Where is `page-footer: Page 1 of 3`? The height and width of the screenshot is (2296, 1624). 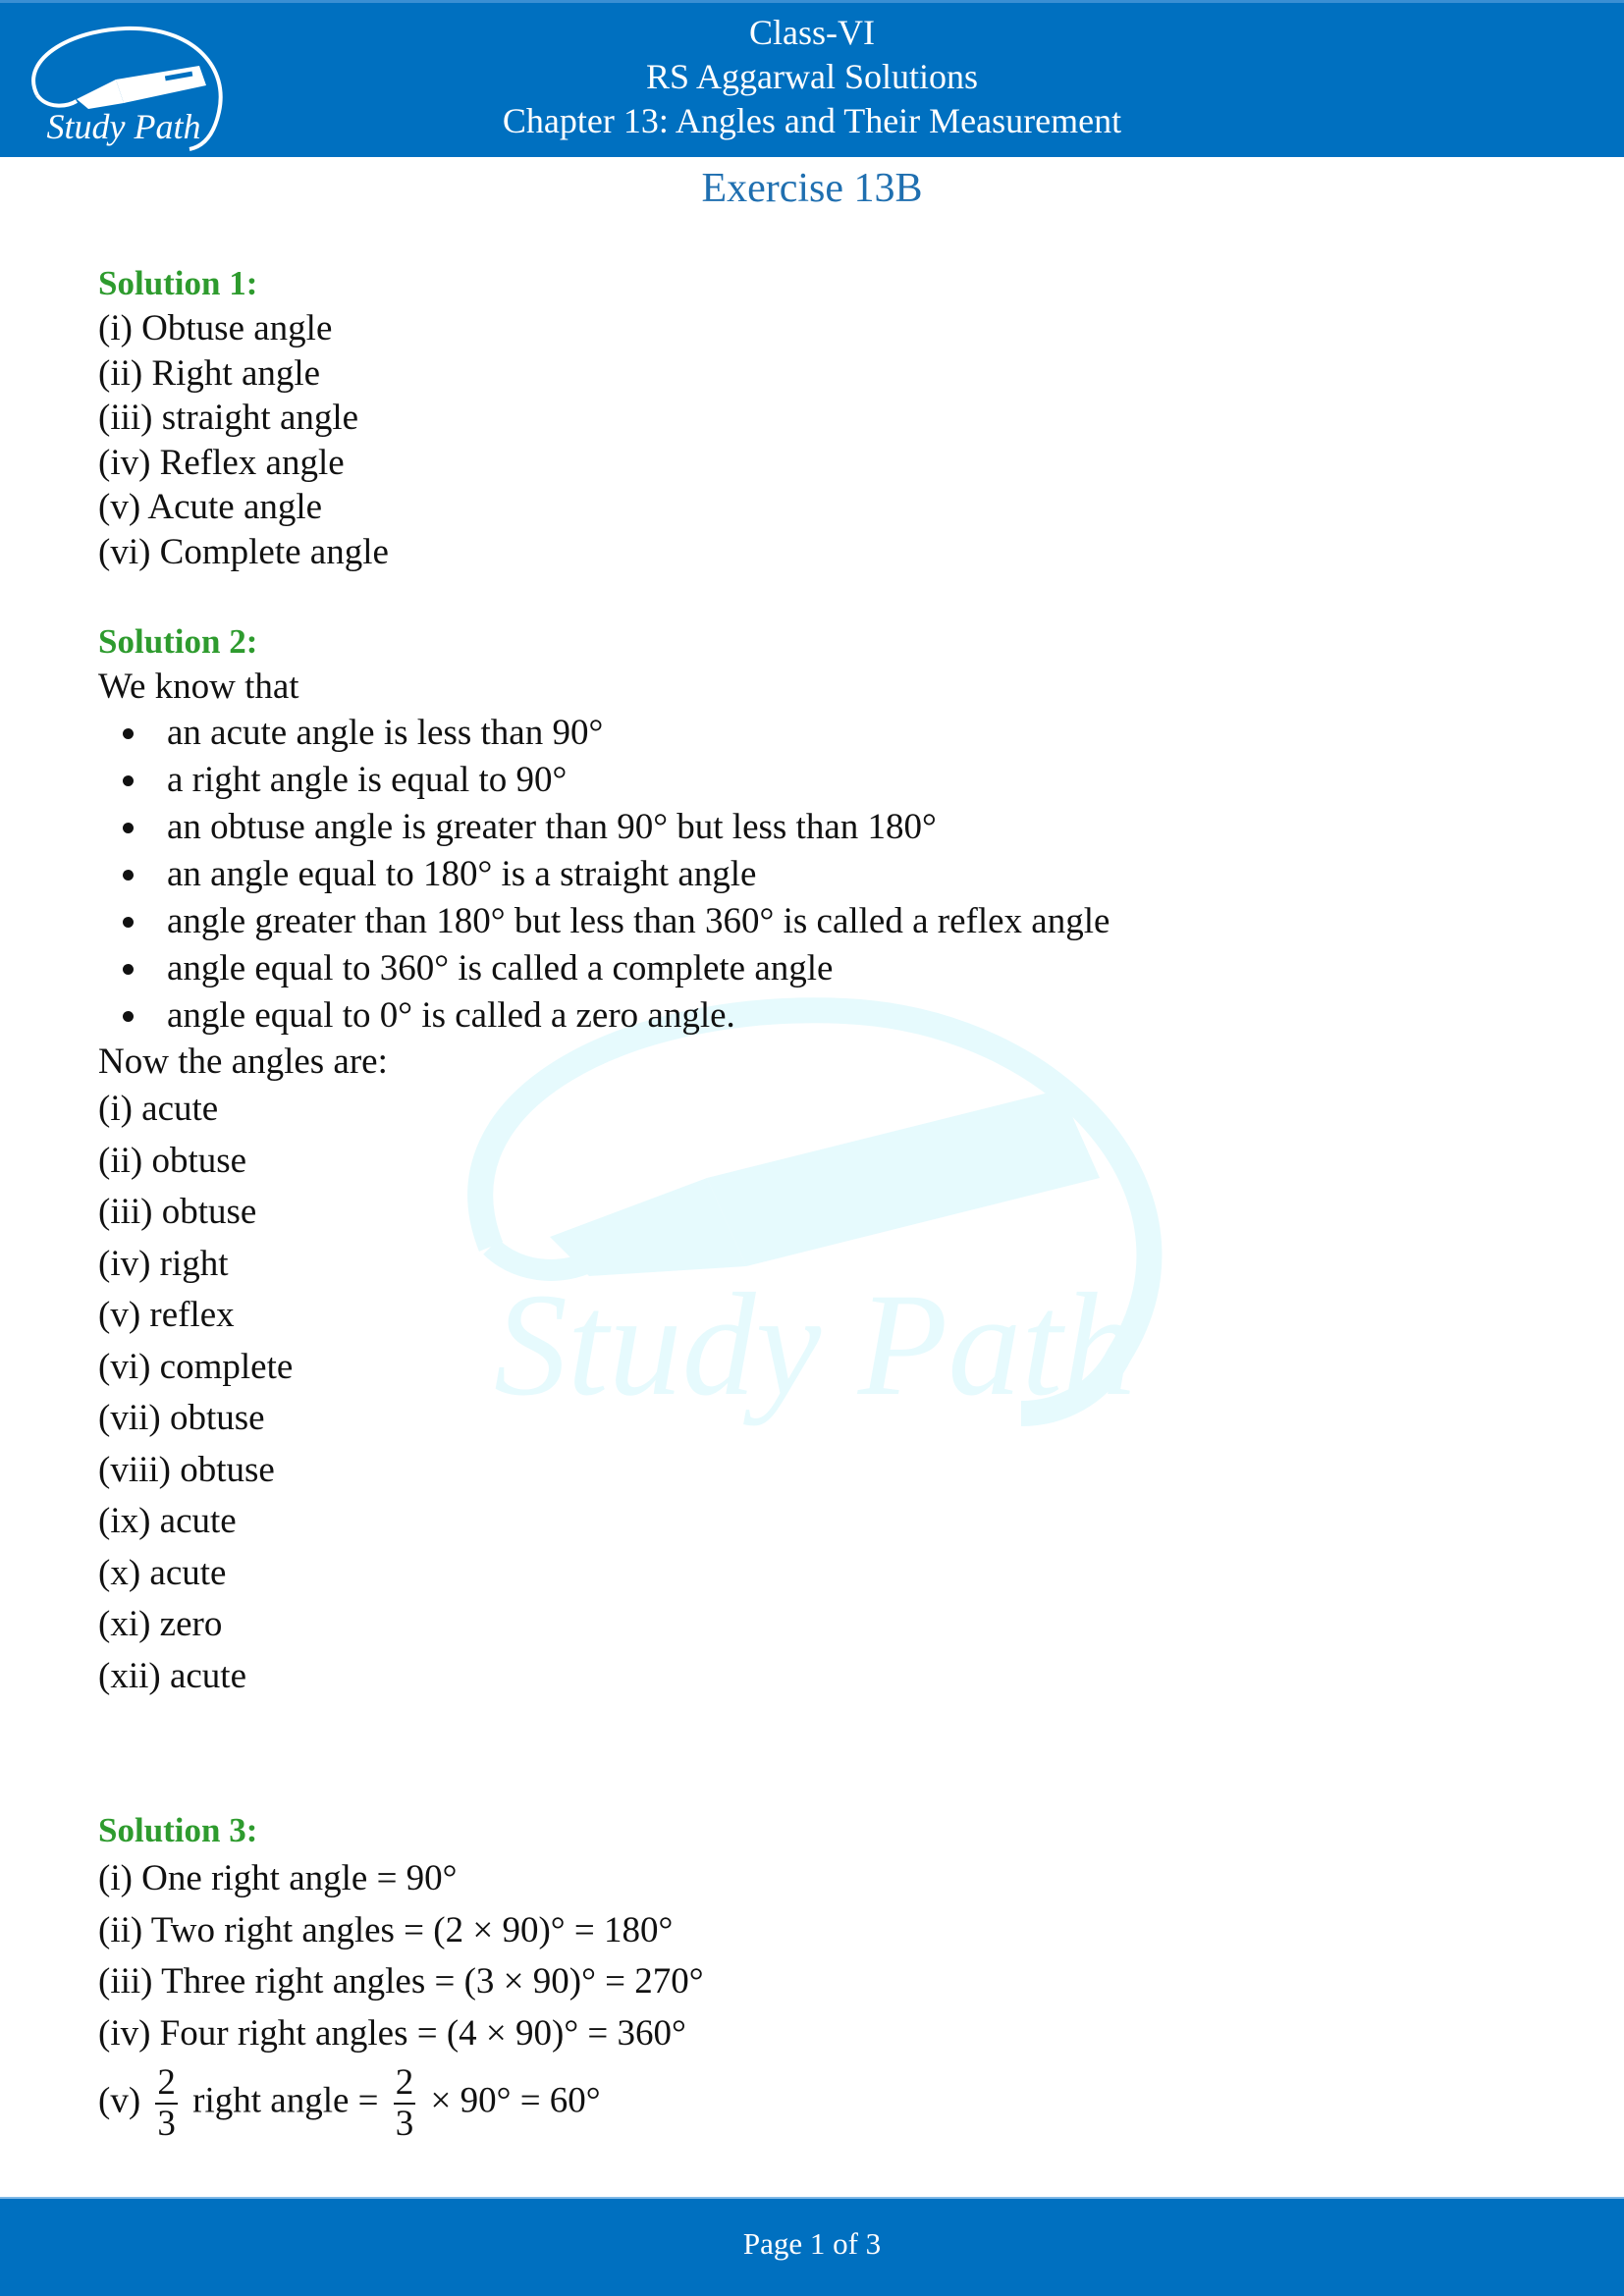
page-footer: Page 1 of 3 is located at coordinates (812, 2247).